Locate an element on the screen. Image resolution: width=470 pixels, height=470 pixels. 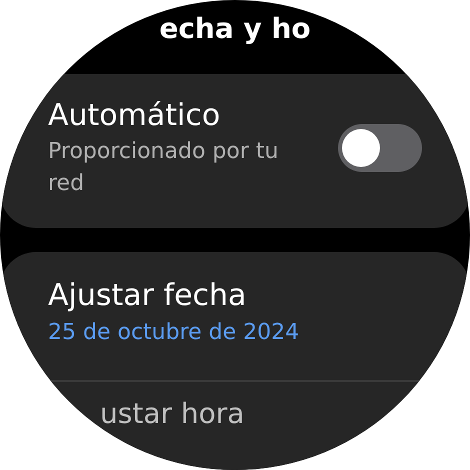
setting-title: Ajustar fecha is located at coordinates (174, 296).